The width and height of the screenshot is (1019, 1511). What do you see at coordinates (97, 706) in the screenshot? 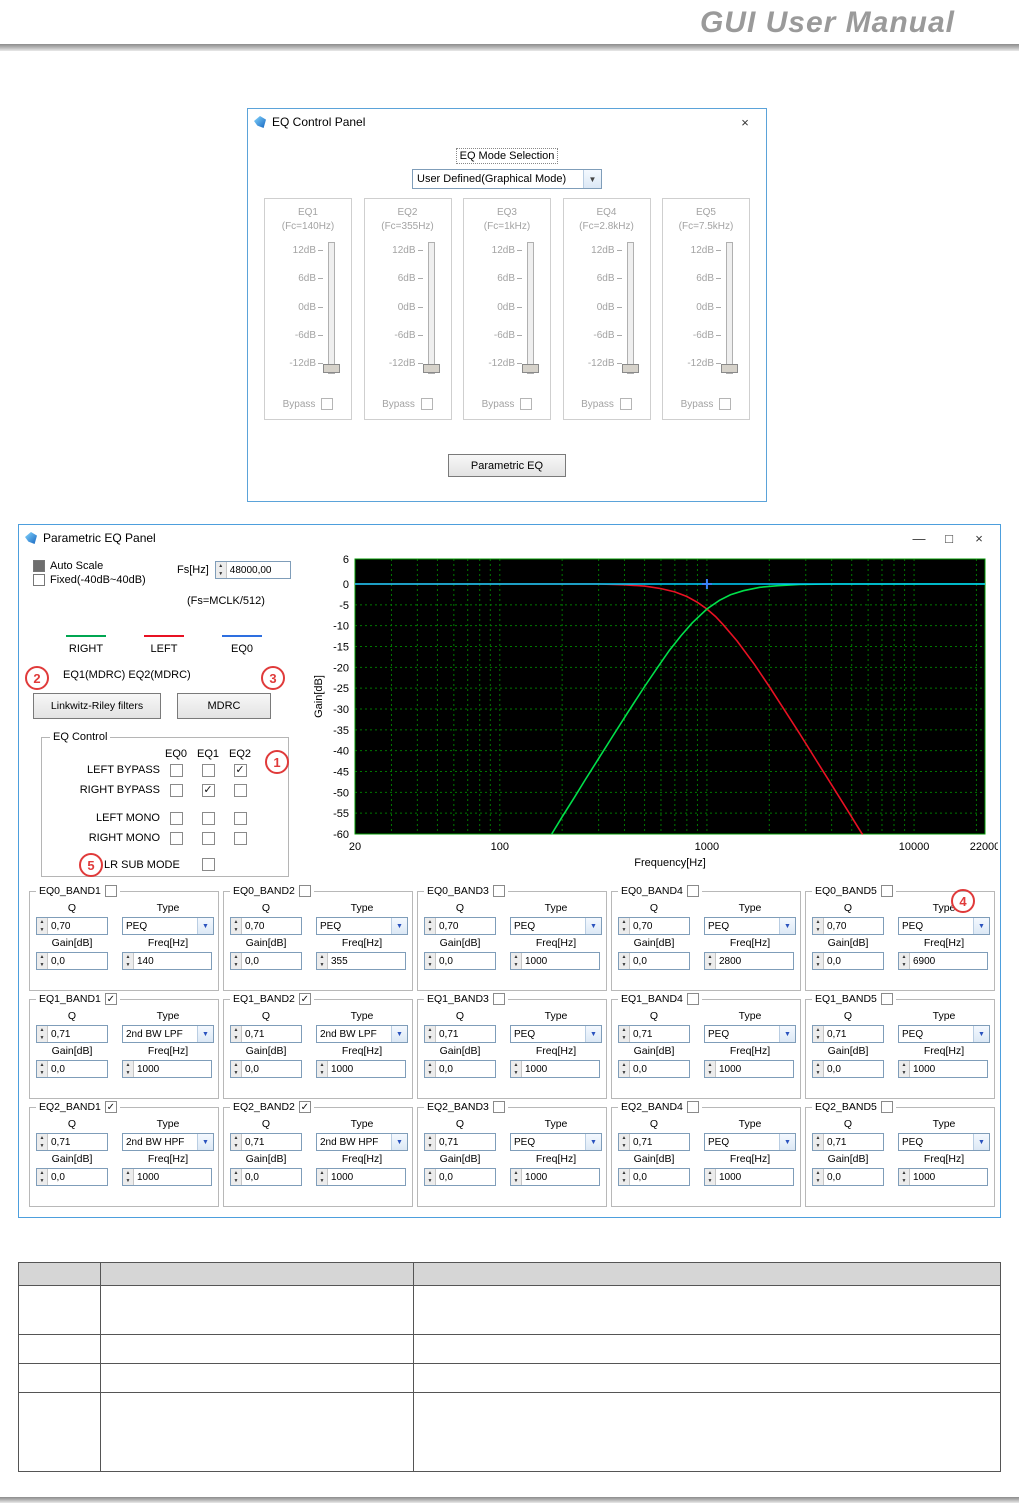
I see `linkwitz-riley-filters-button: Linkwitz-Riley filters` at bounding box center [97, 706].